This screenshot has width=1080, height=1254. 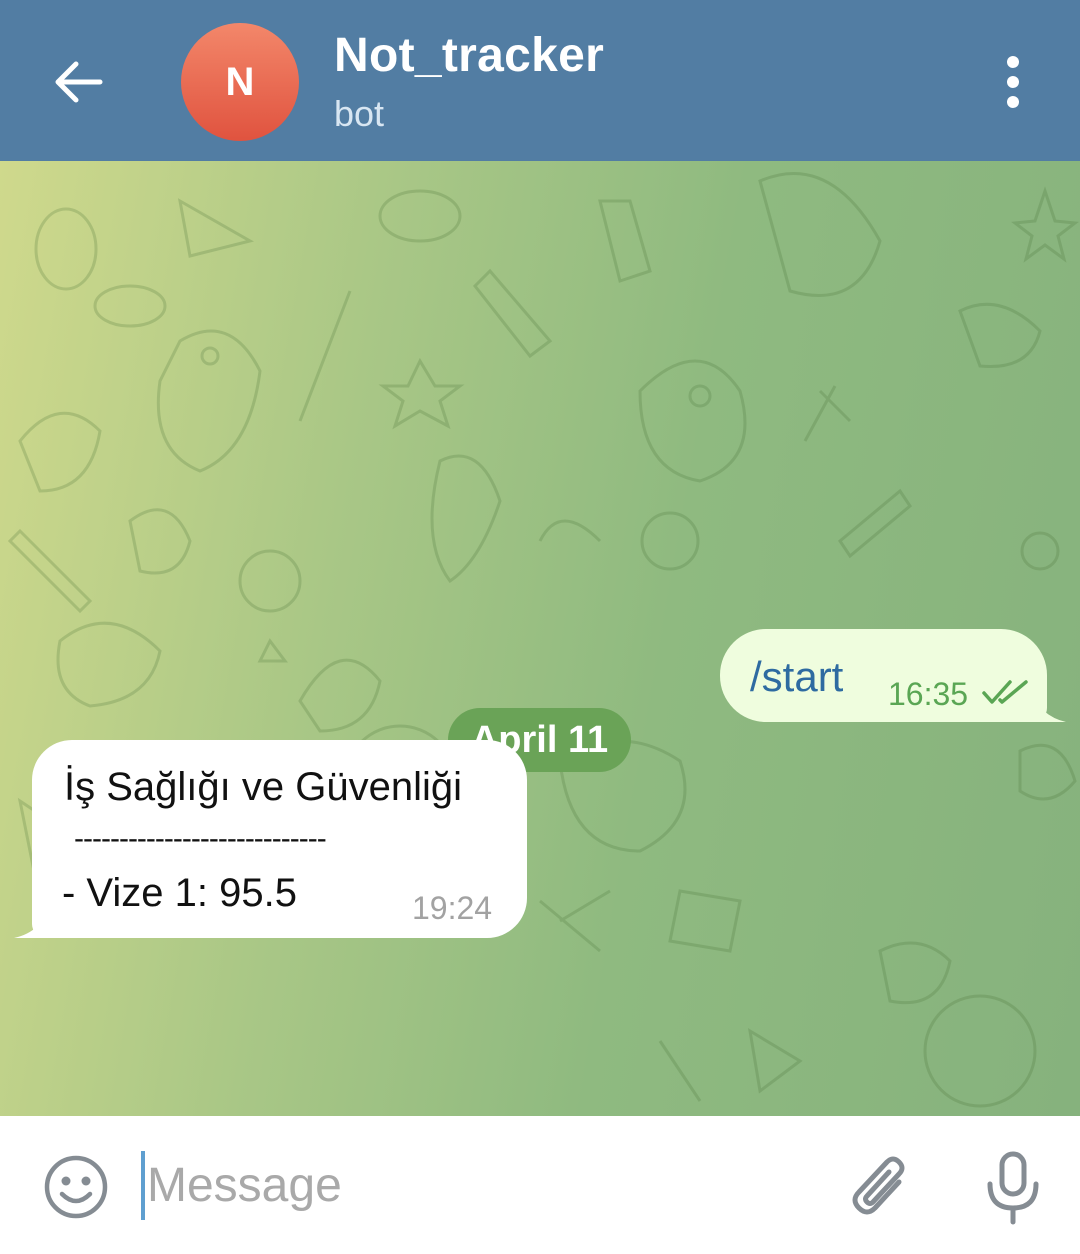 I want to click on arrow-left-icon, so click(x=78, y=80).